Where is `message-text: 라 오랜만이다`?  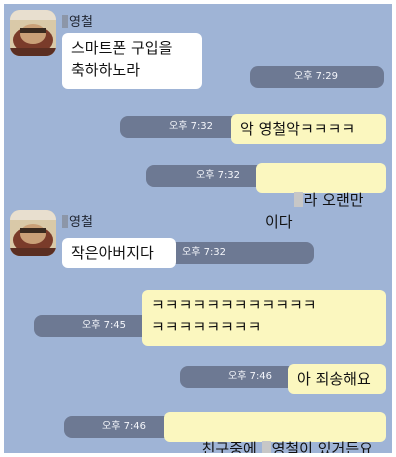 message-text: 라 오랜만이다 is located at coordinates (314, 211).